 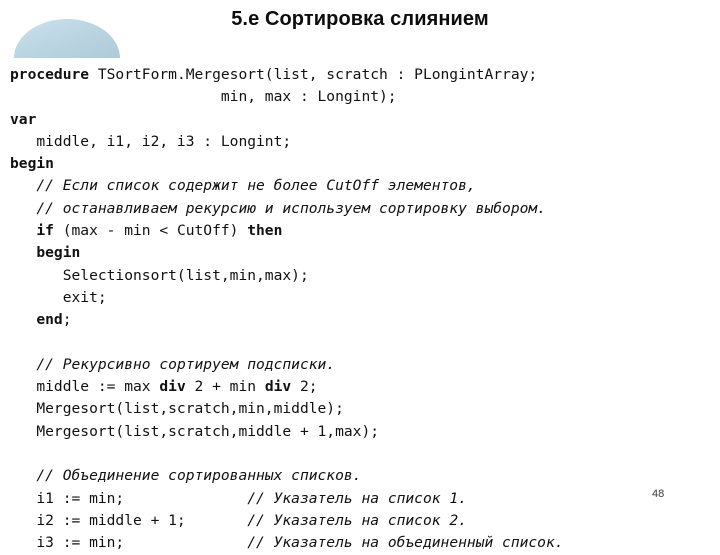 I want to click on code-line: exit;, so click(x=360, y=298).